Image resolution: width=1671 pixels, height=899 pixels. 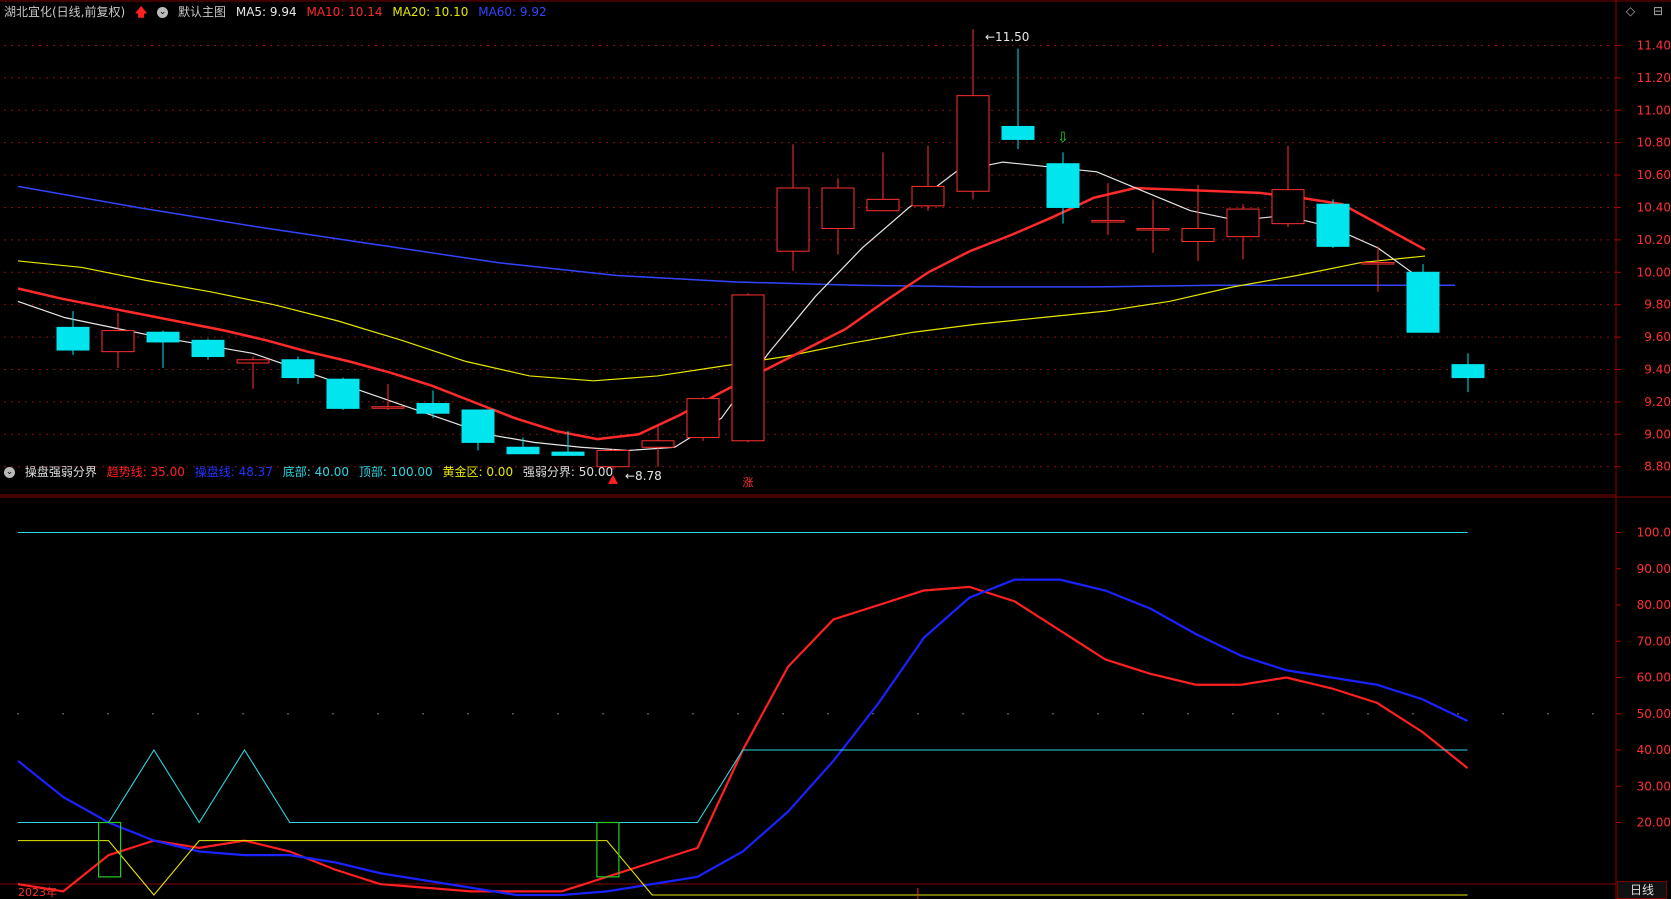 What do you see at coordinates (395, 472) in the screenshot?
I see `top-label: 顶部: 100.00` at bounding box center [395, 472].